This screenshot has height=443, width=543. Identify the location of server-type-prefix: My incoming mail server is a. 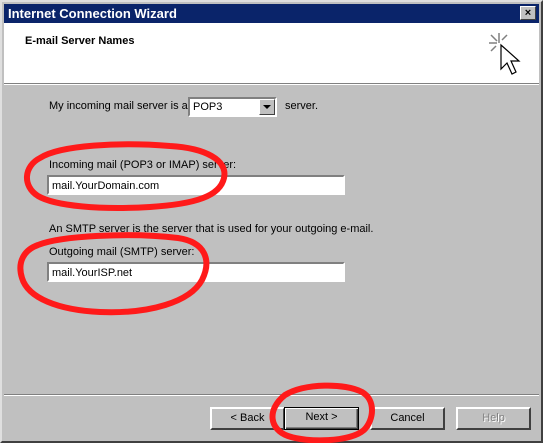
(118, 106).